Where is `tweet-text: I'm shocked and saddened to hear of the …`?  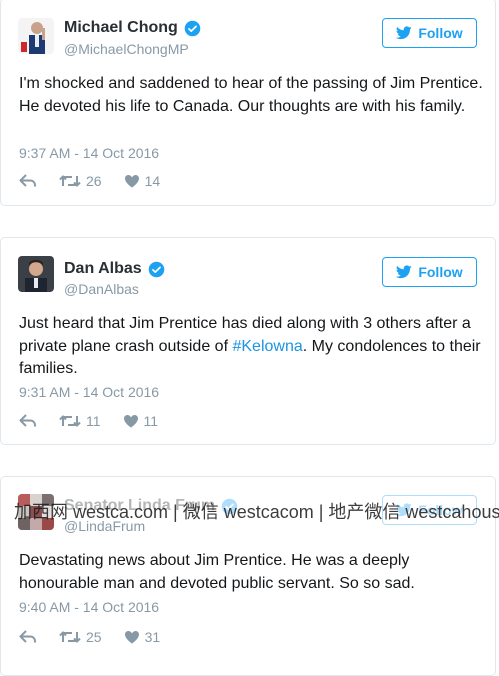
tweet-text: I'm shocked and saddened to hear of the … is located at coordinates (251, 95).